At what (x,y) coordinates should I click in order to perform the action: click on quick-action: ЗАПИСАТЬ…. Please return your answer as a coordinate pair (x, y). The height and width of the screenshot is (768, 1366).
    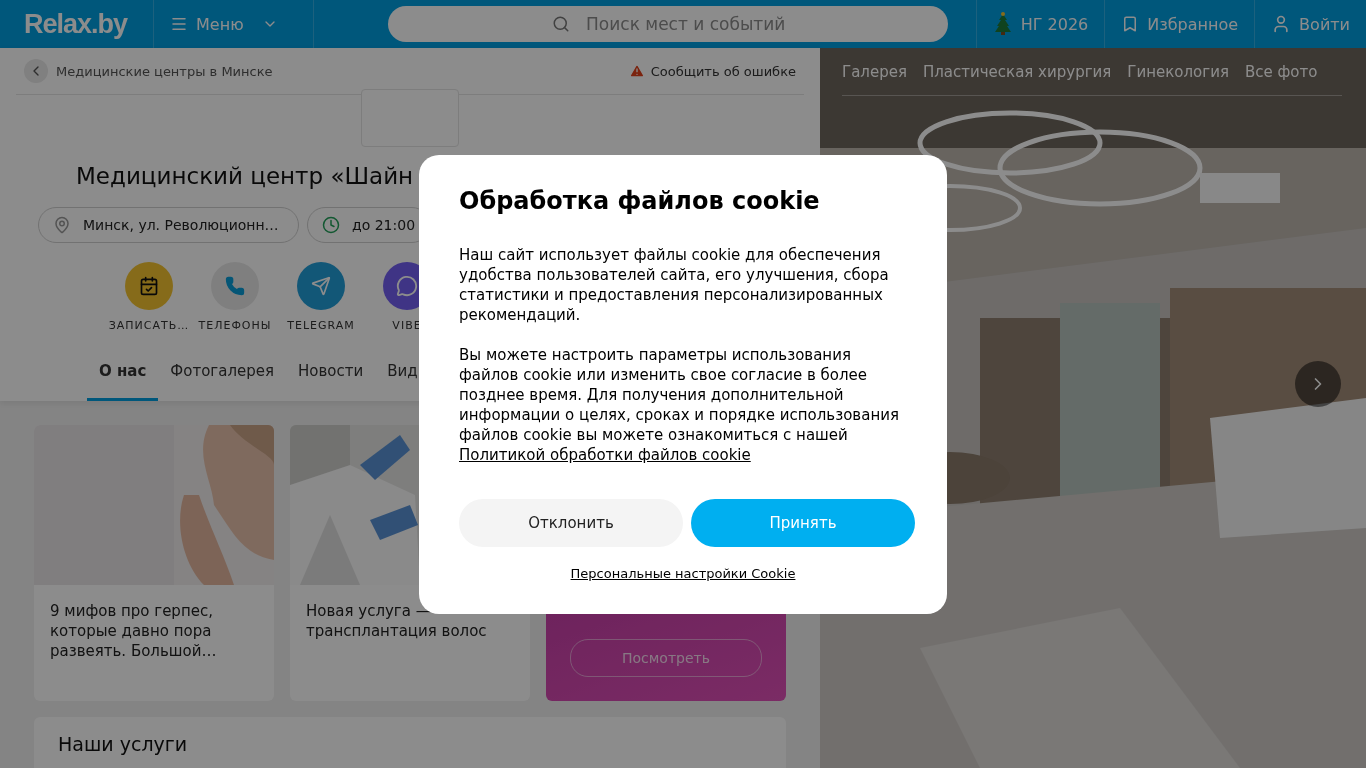
    Looking at the image, I should click on (149, 297).